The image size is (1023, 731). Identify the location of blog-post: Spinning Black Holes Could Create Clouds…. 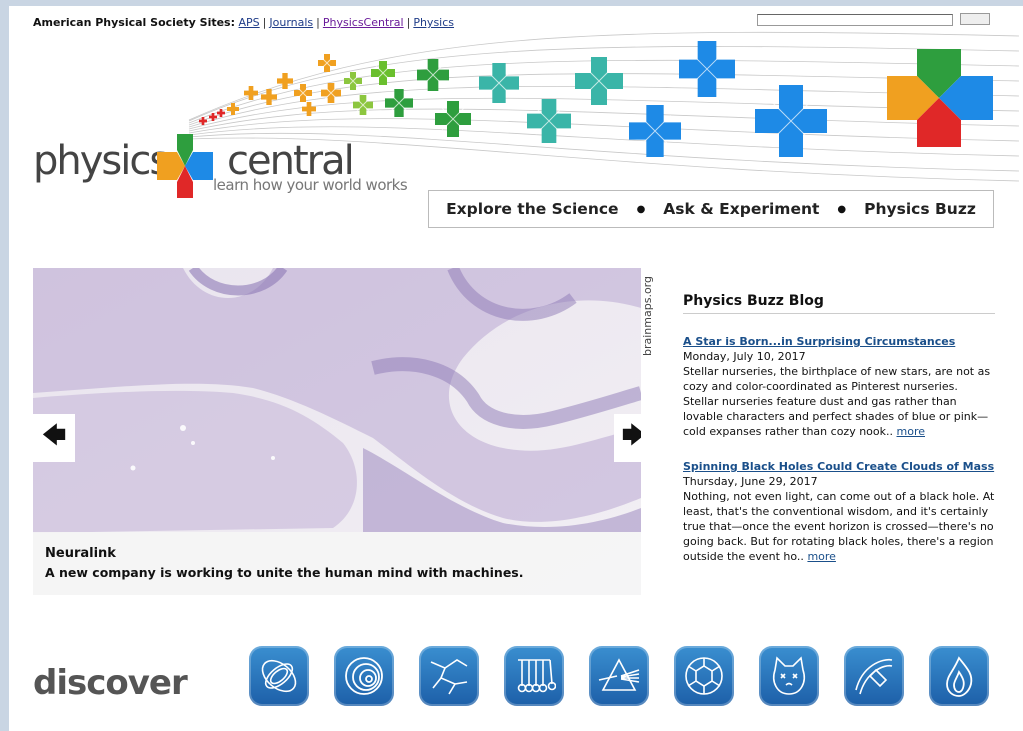
(839, 511).